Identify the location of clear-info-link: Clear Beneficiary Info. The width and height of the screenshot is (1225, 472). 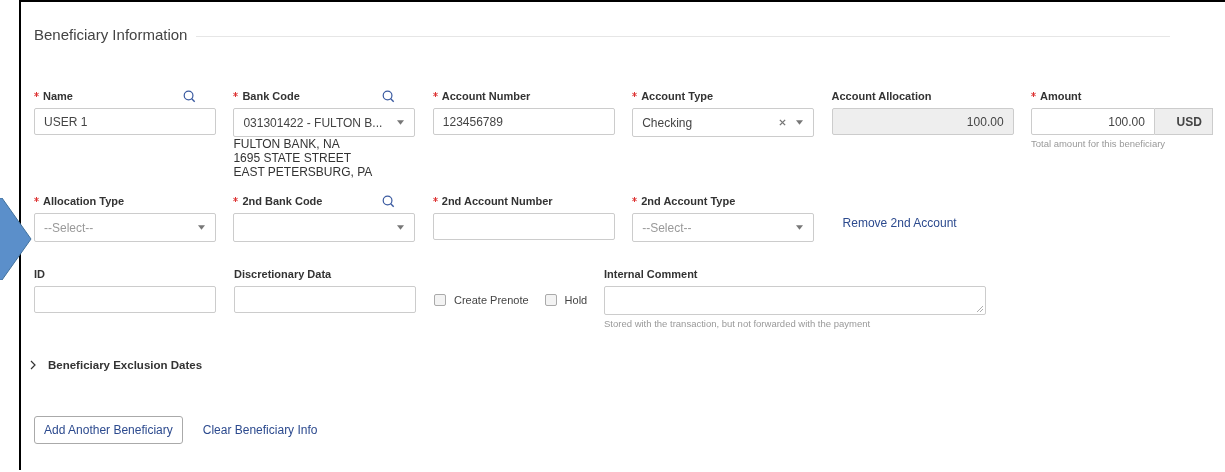
(260, 430).